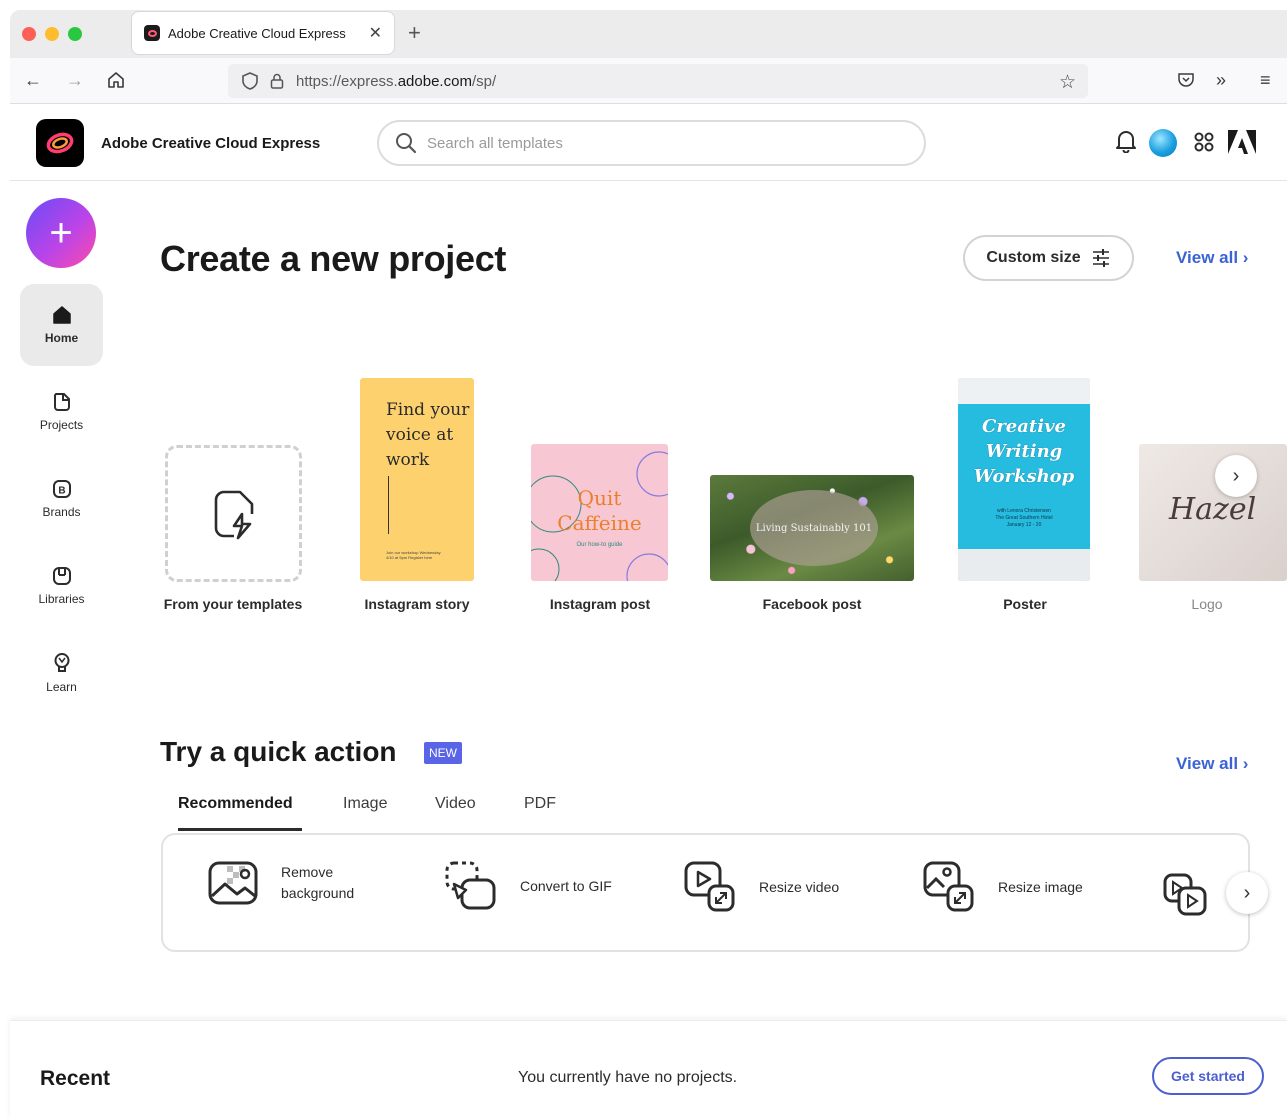 The width and height of the screenshot is (1287, 1120). What do you see at coordinates (250, 81) in the screenshot?
I see `tracking-shield-icon` at bounding box center [250, 81].